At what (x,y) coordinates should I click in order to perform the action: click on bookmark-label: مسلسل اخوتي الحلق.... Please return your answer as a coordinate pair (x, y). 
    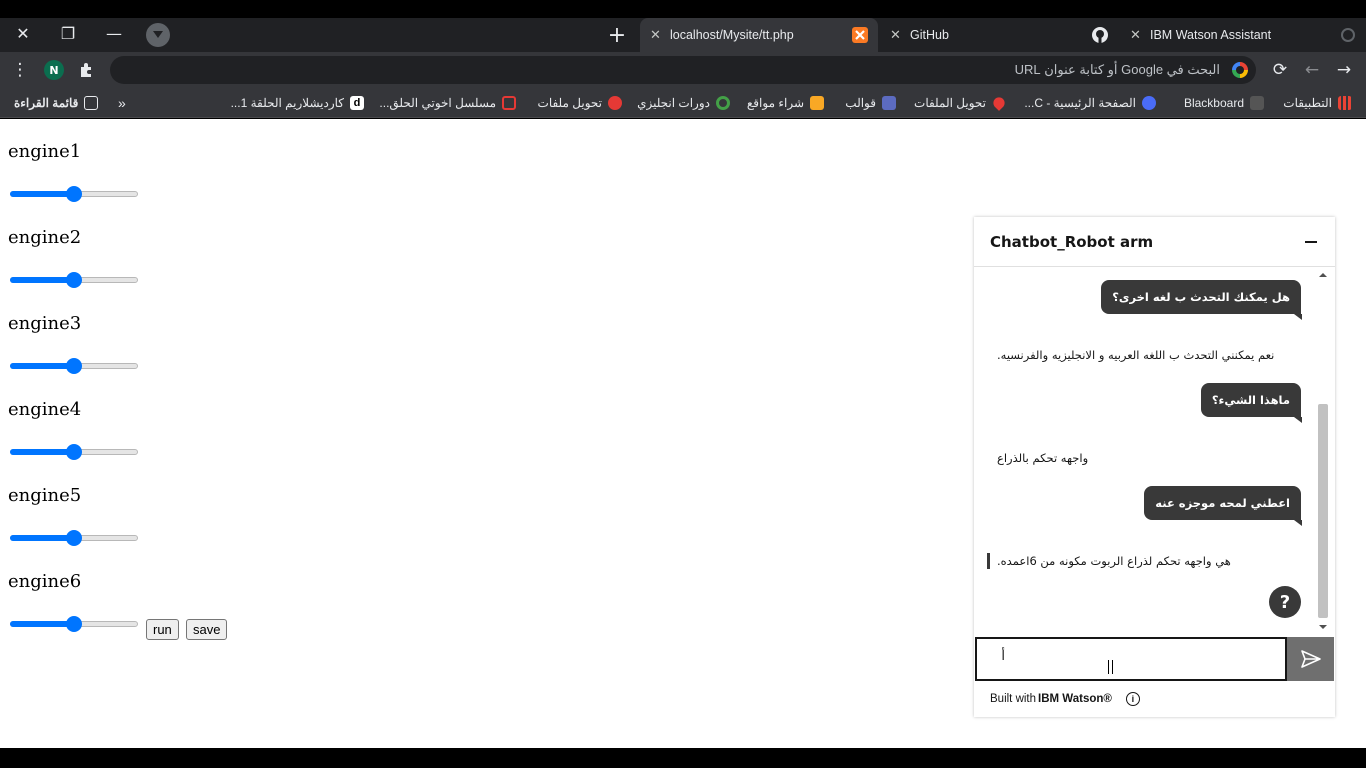
    Looking at the image, I should click on (437, 103).